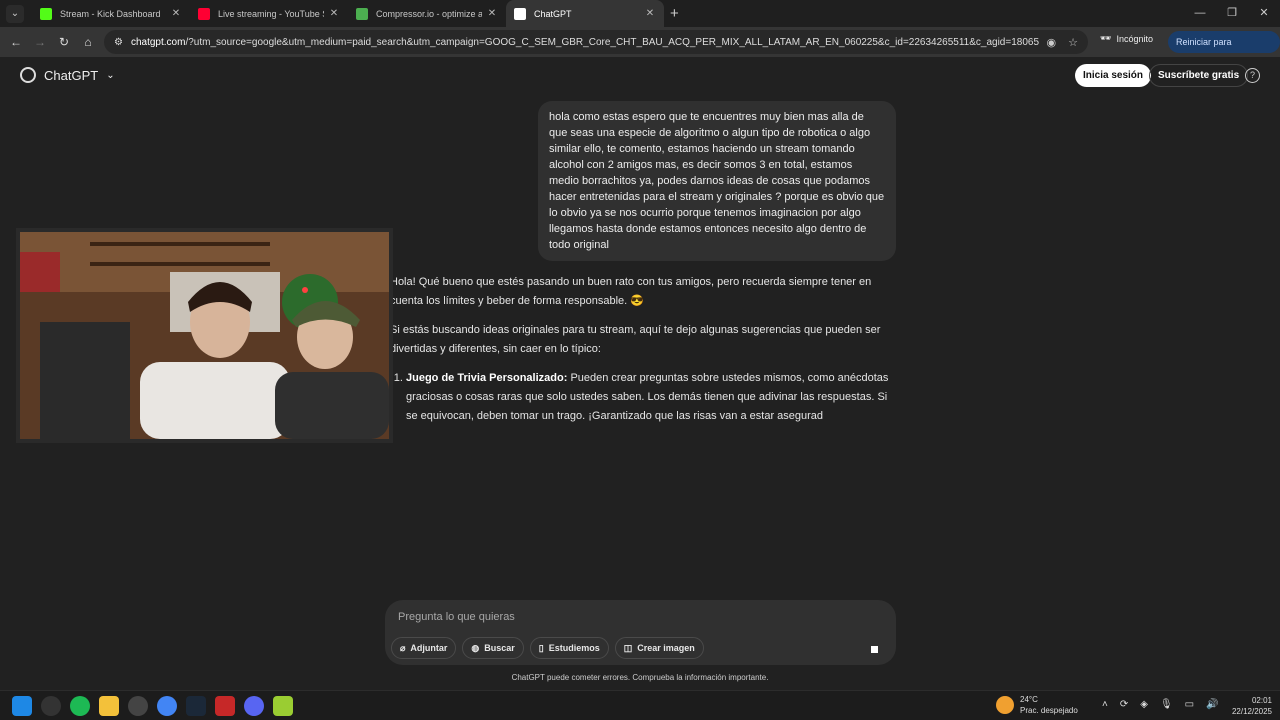  What do you see at coordinates (1105, 704) in the screenshot?
I see `chevron-up-icon: ˄` at bounding box center [1105, 704].